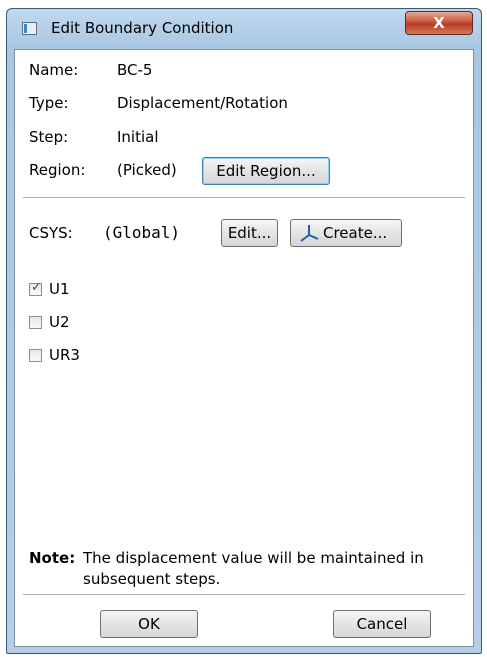 The image size is (487, 657). I want to click on type-label: Type:, so click(49, 103).